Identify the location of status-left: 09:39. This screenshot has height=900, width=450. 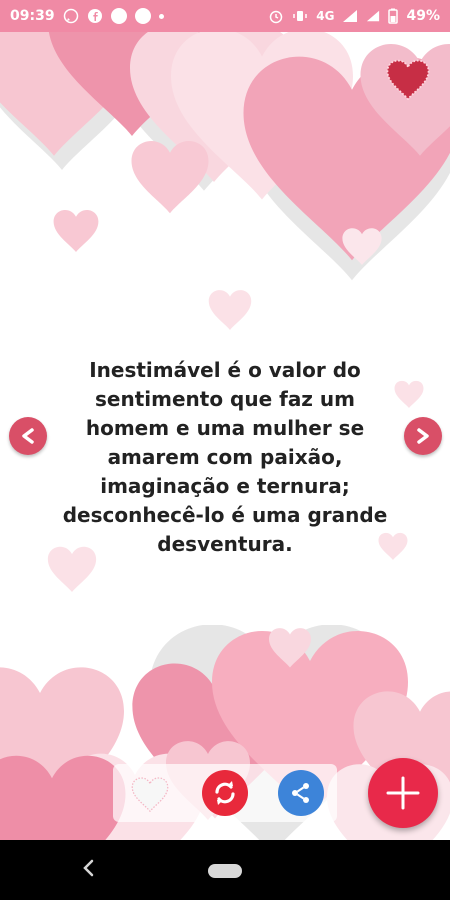
(87, 16).